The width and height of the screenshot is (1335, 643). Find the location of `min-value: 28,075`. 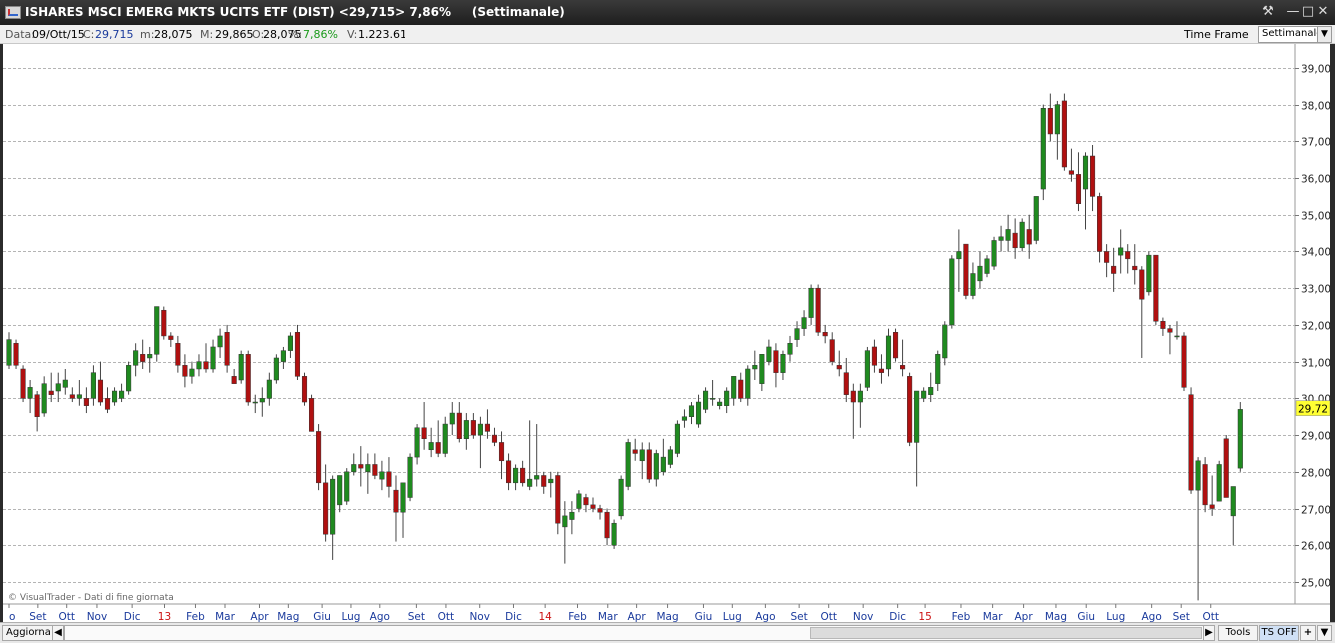

min-value: 28,075 is located at coordinates (173, 34).